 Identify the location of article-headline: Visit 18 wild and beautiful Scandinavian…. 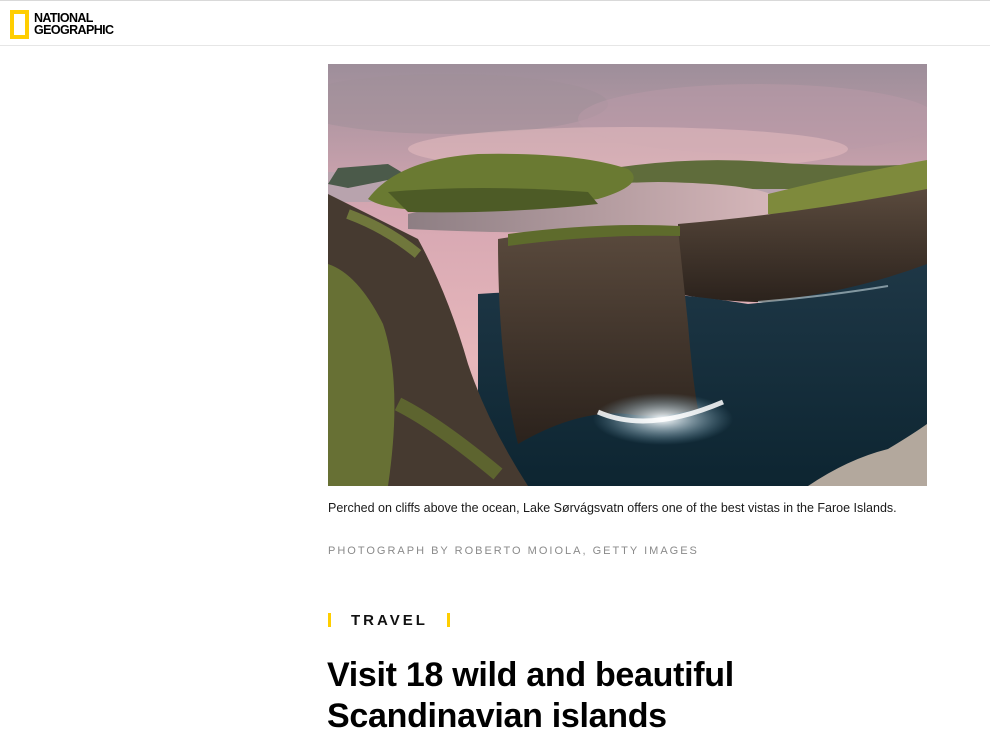
(530, 695).